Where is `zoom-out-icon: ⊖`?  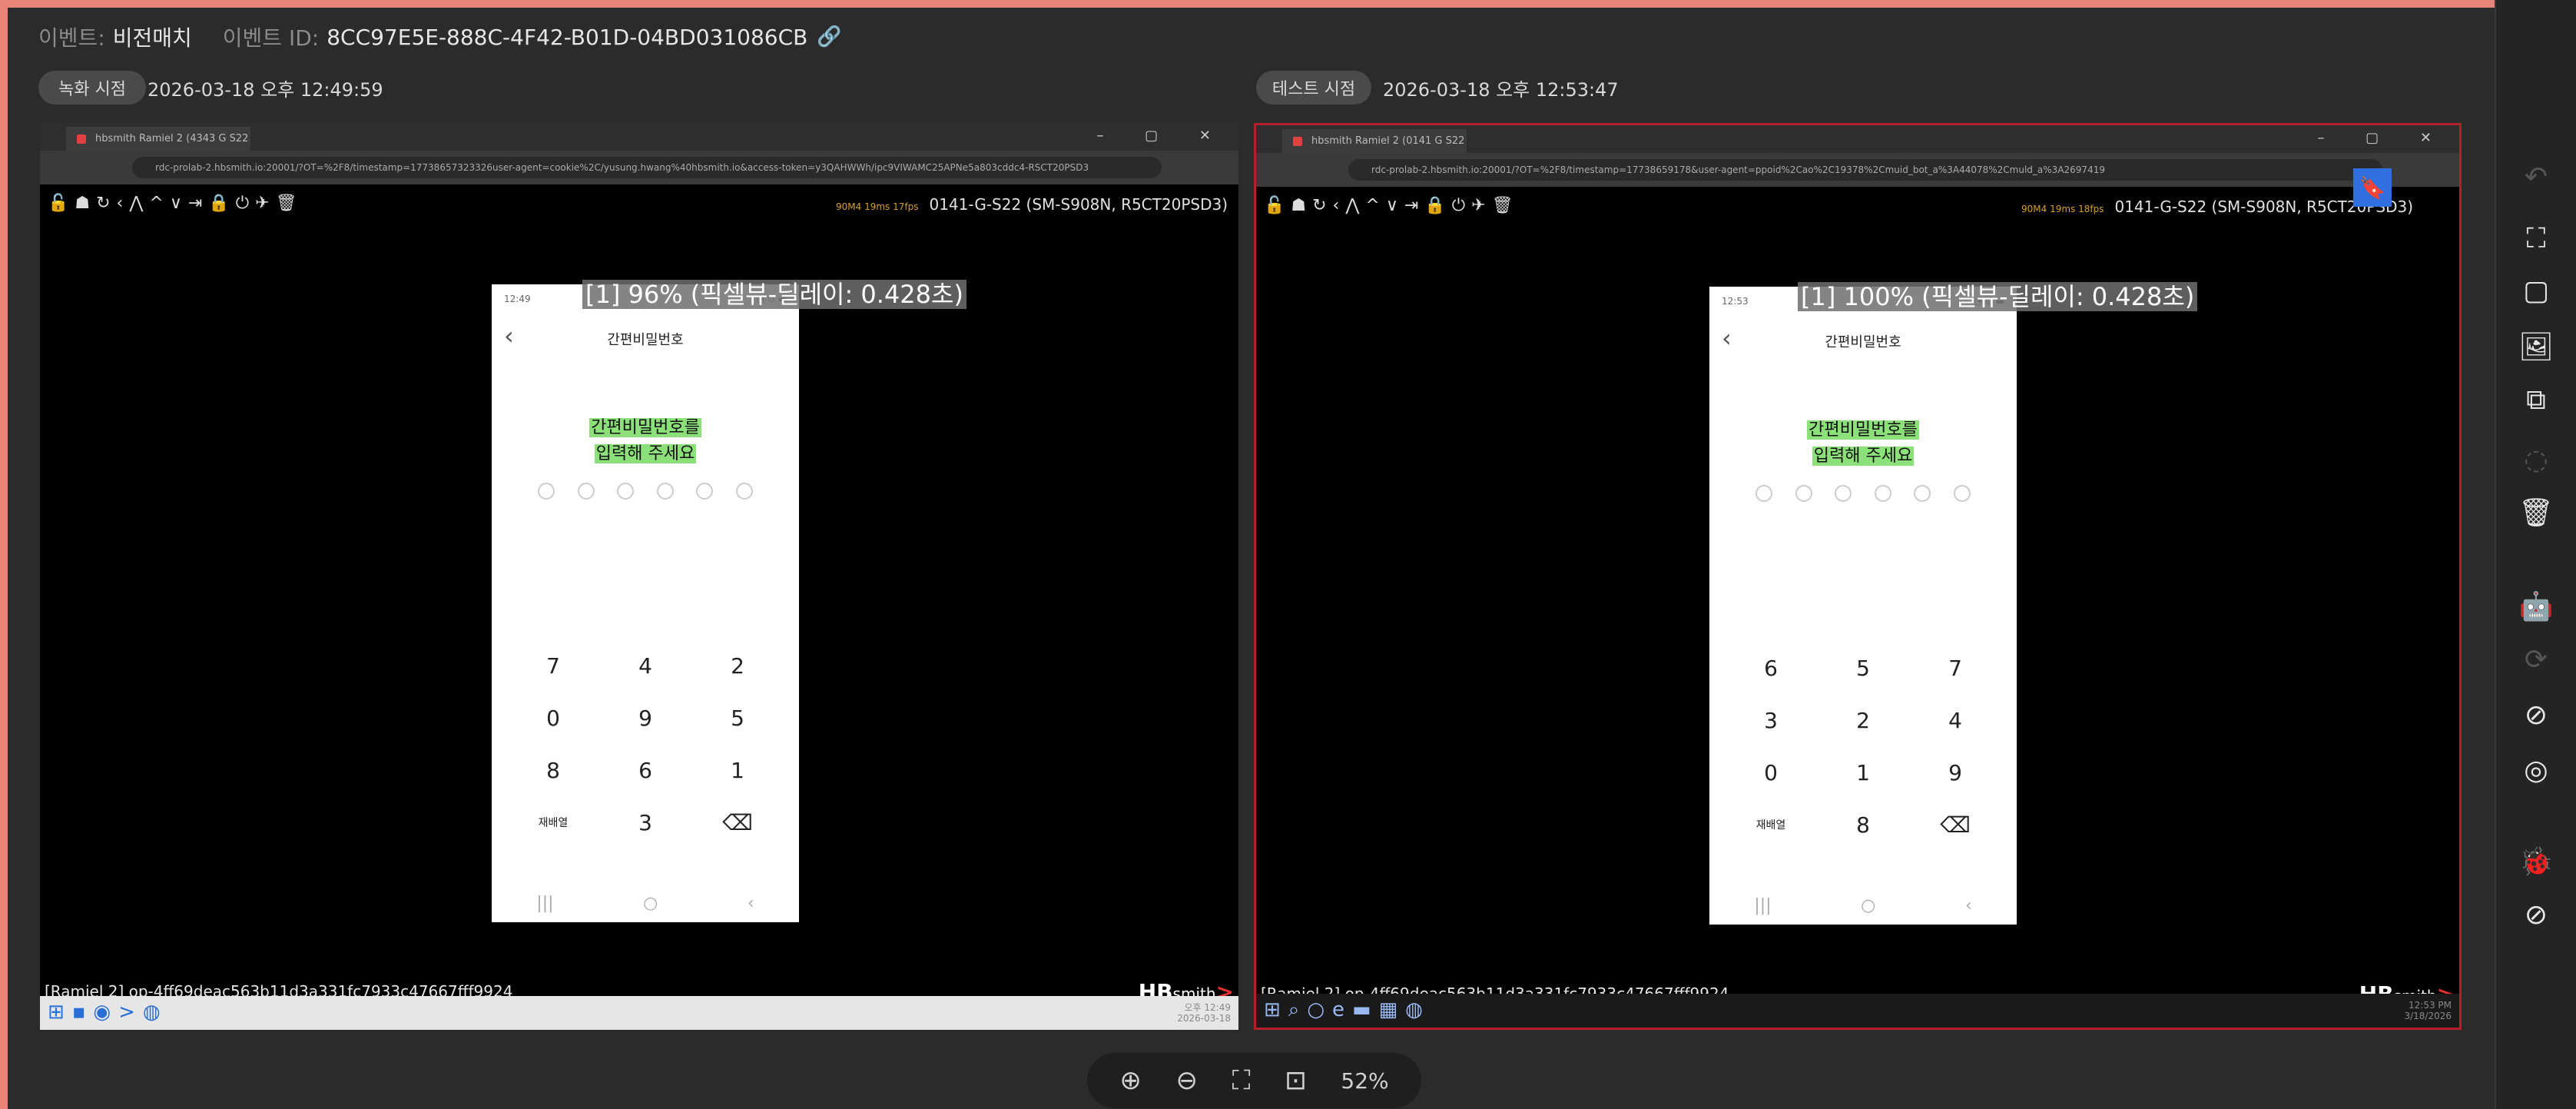
zoom-out-icon: ⊖ is located at coordinates (1187, 1080).